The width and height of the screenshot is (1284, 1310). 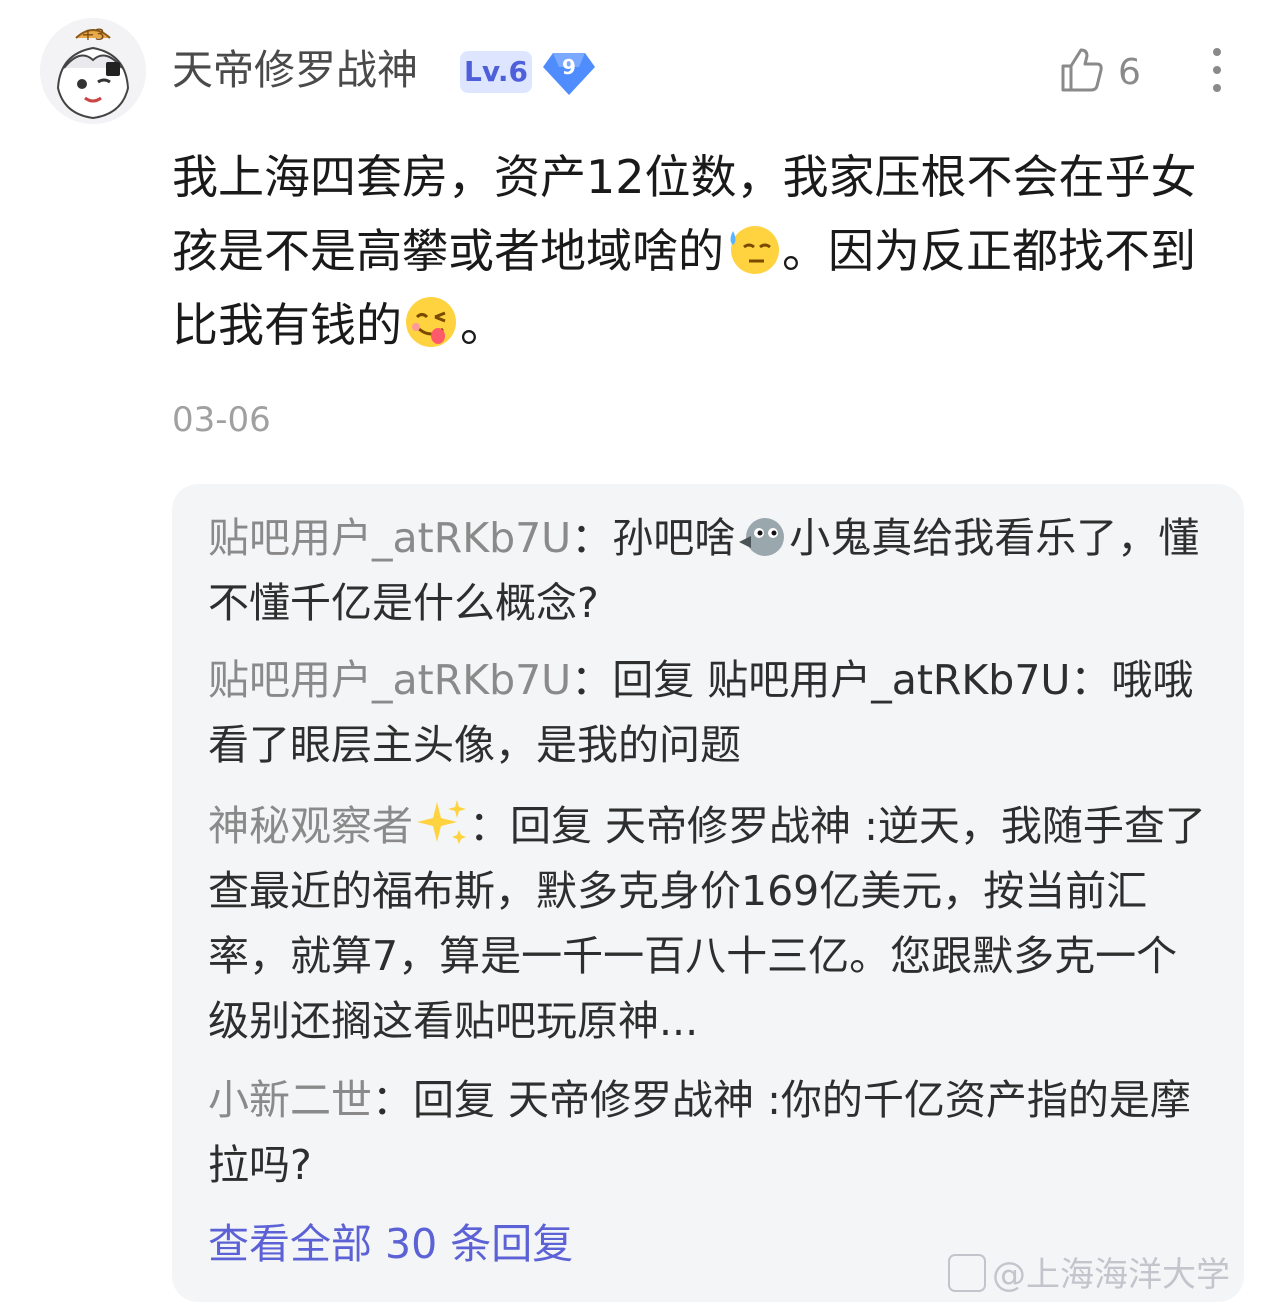 I want to click on sweat-smile-emoji, so click(x=754, y=250).